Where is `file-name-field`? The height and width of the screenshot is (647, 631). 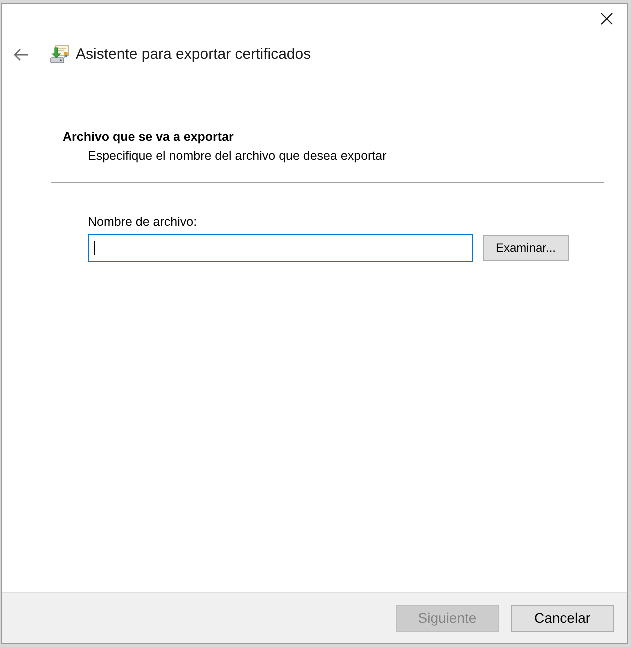
file-name-field is located at coordinates (280, 248).